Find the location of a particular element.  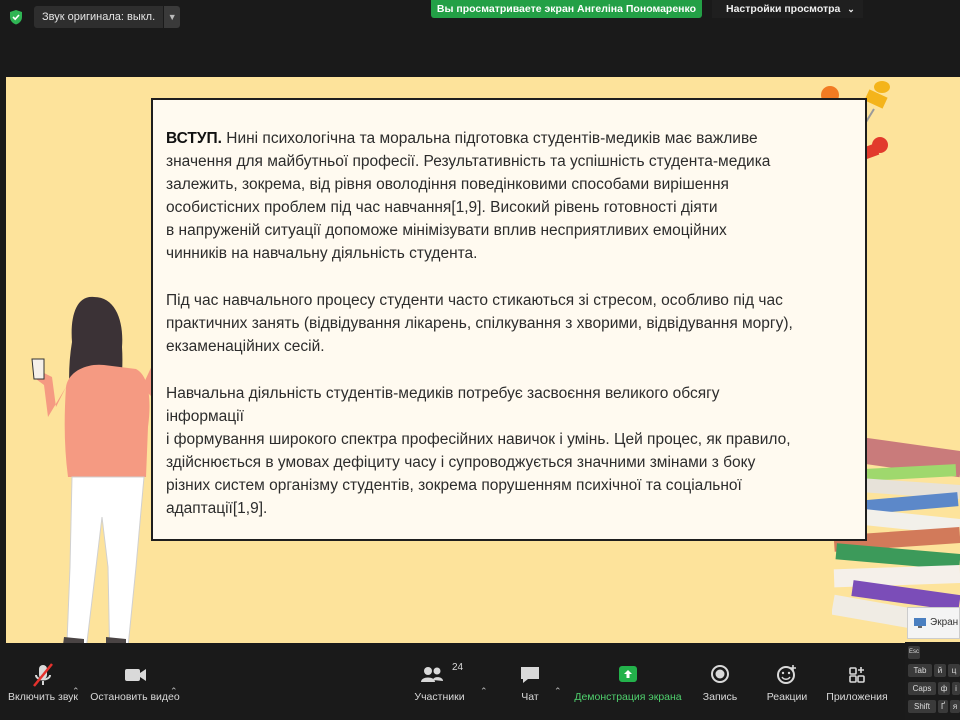

screen-panel-label: Экран is located at coordinates (944, 622).